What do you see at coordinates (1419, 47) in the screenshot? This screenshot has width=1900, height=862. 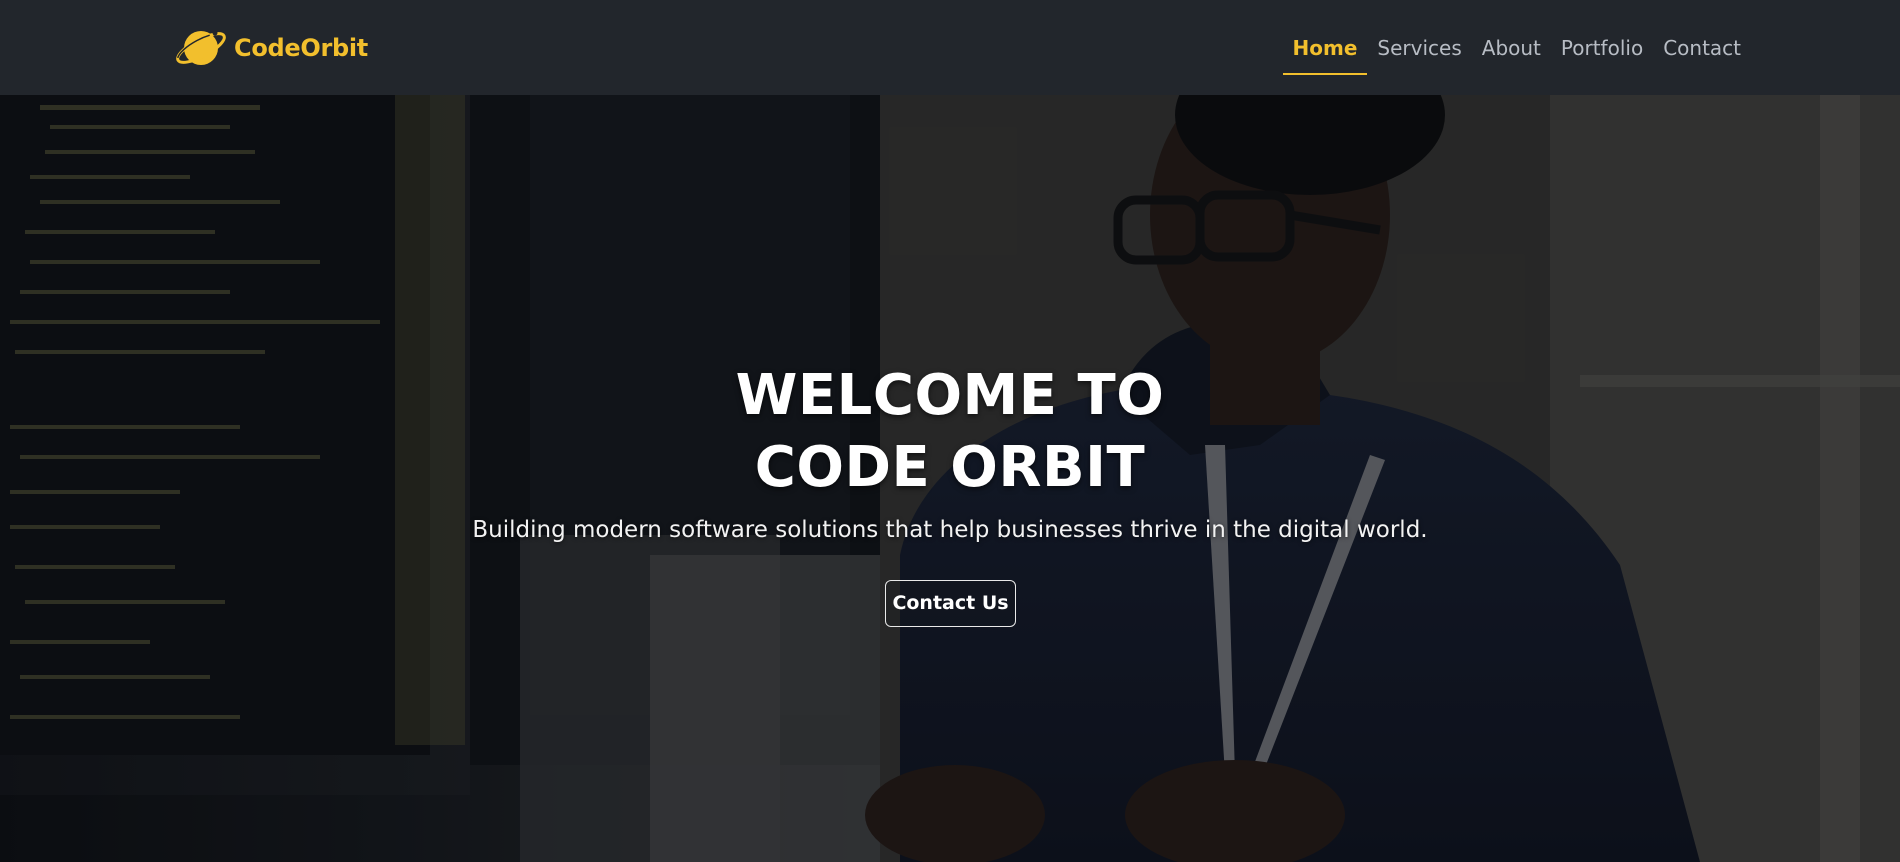 I see `nav-item-services: Services` at bounding box center [1419, 47].